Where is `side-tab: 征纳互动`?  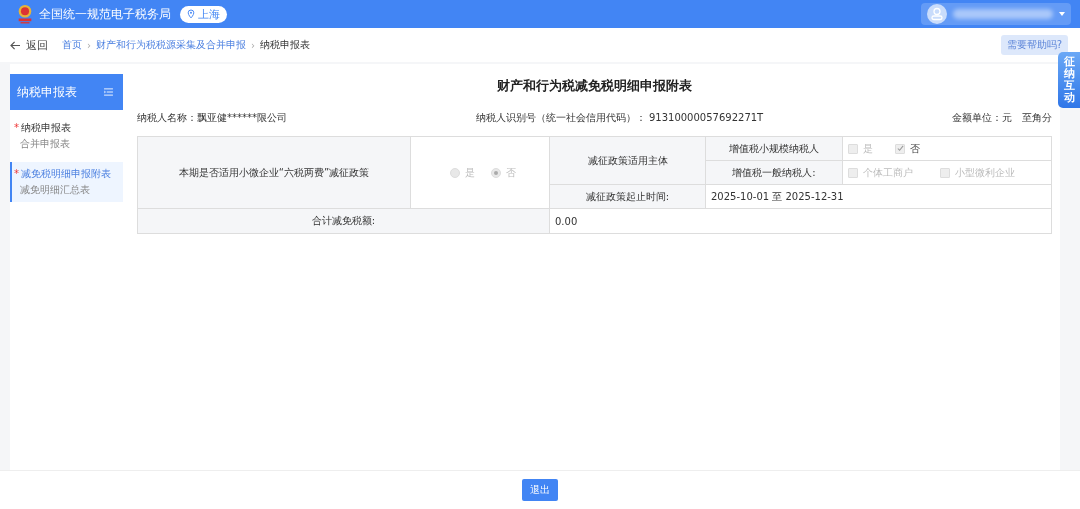 side-tab: 征纳互动 is located at coordinates (1069, 80).